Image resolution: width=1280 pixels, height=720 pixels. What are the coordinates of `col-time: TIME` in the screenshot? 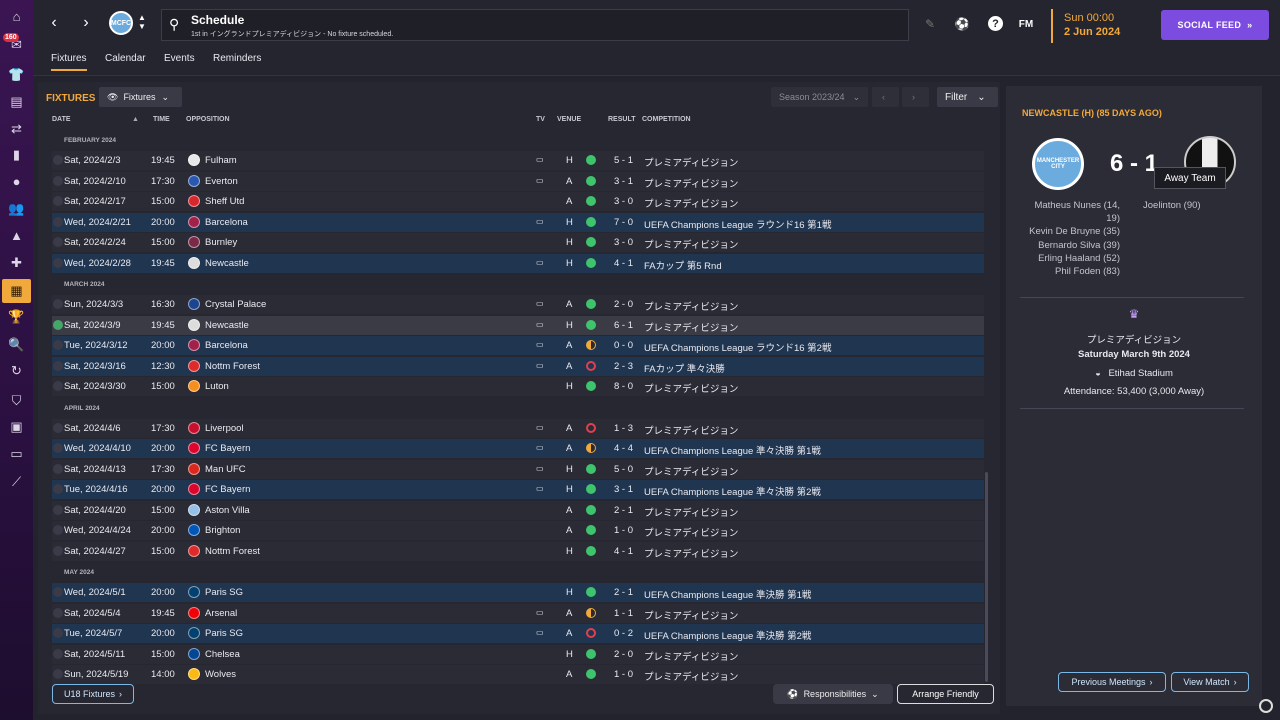 It's located at (161, 119).